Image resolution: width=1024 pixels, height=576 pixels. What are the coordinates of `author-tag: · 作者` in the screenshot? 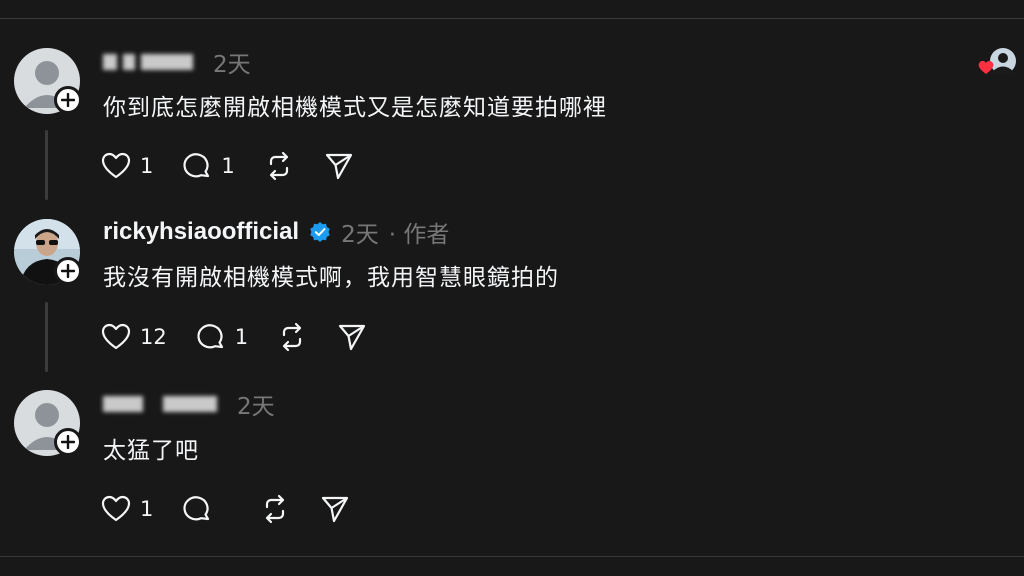 It's located at (419, 235).